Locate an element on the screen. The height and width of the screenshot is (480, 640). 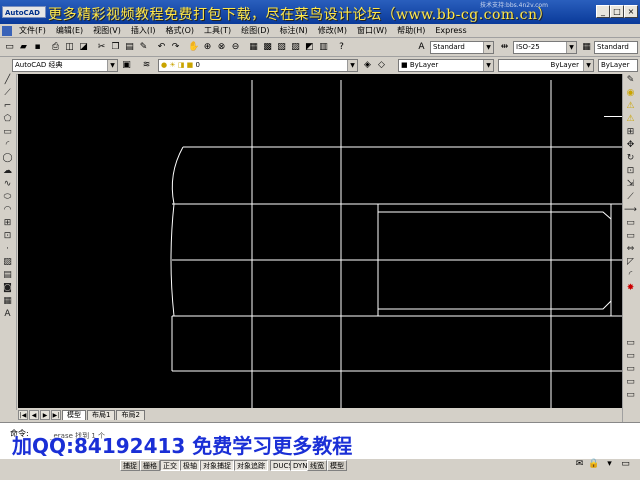
mtext-icon: A is located at coordinates (7, 314).